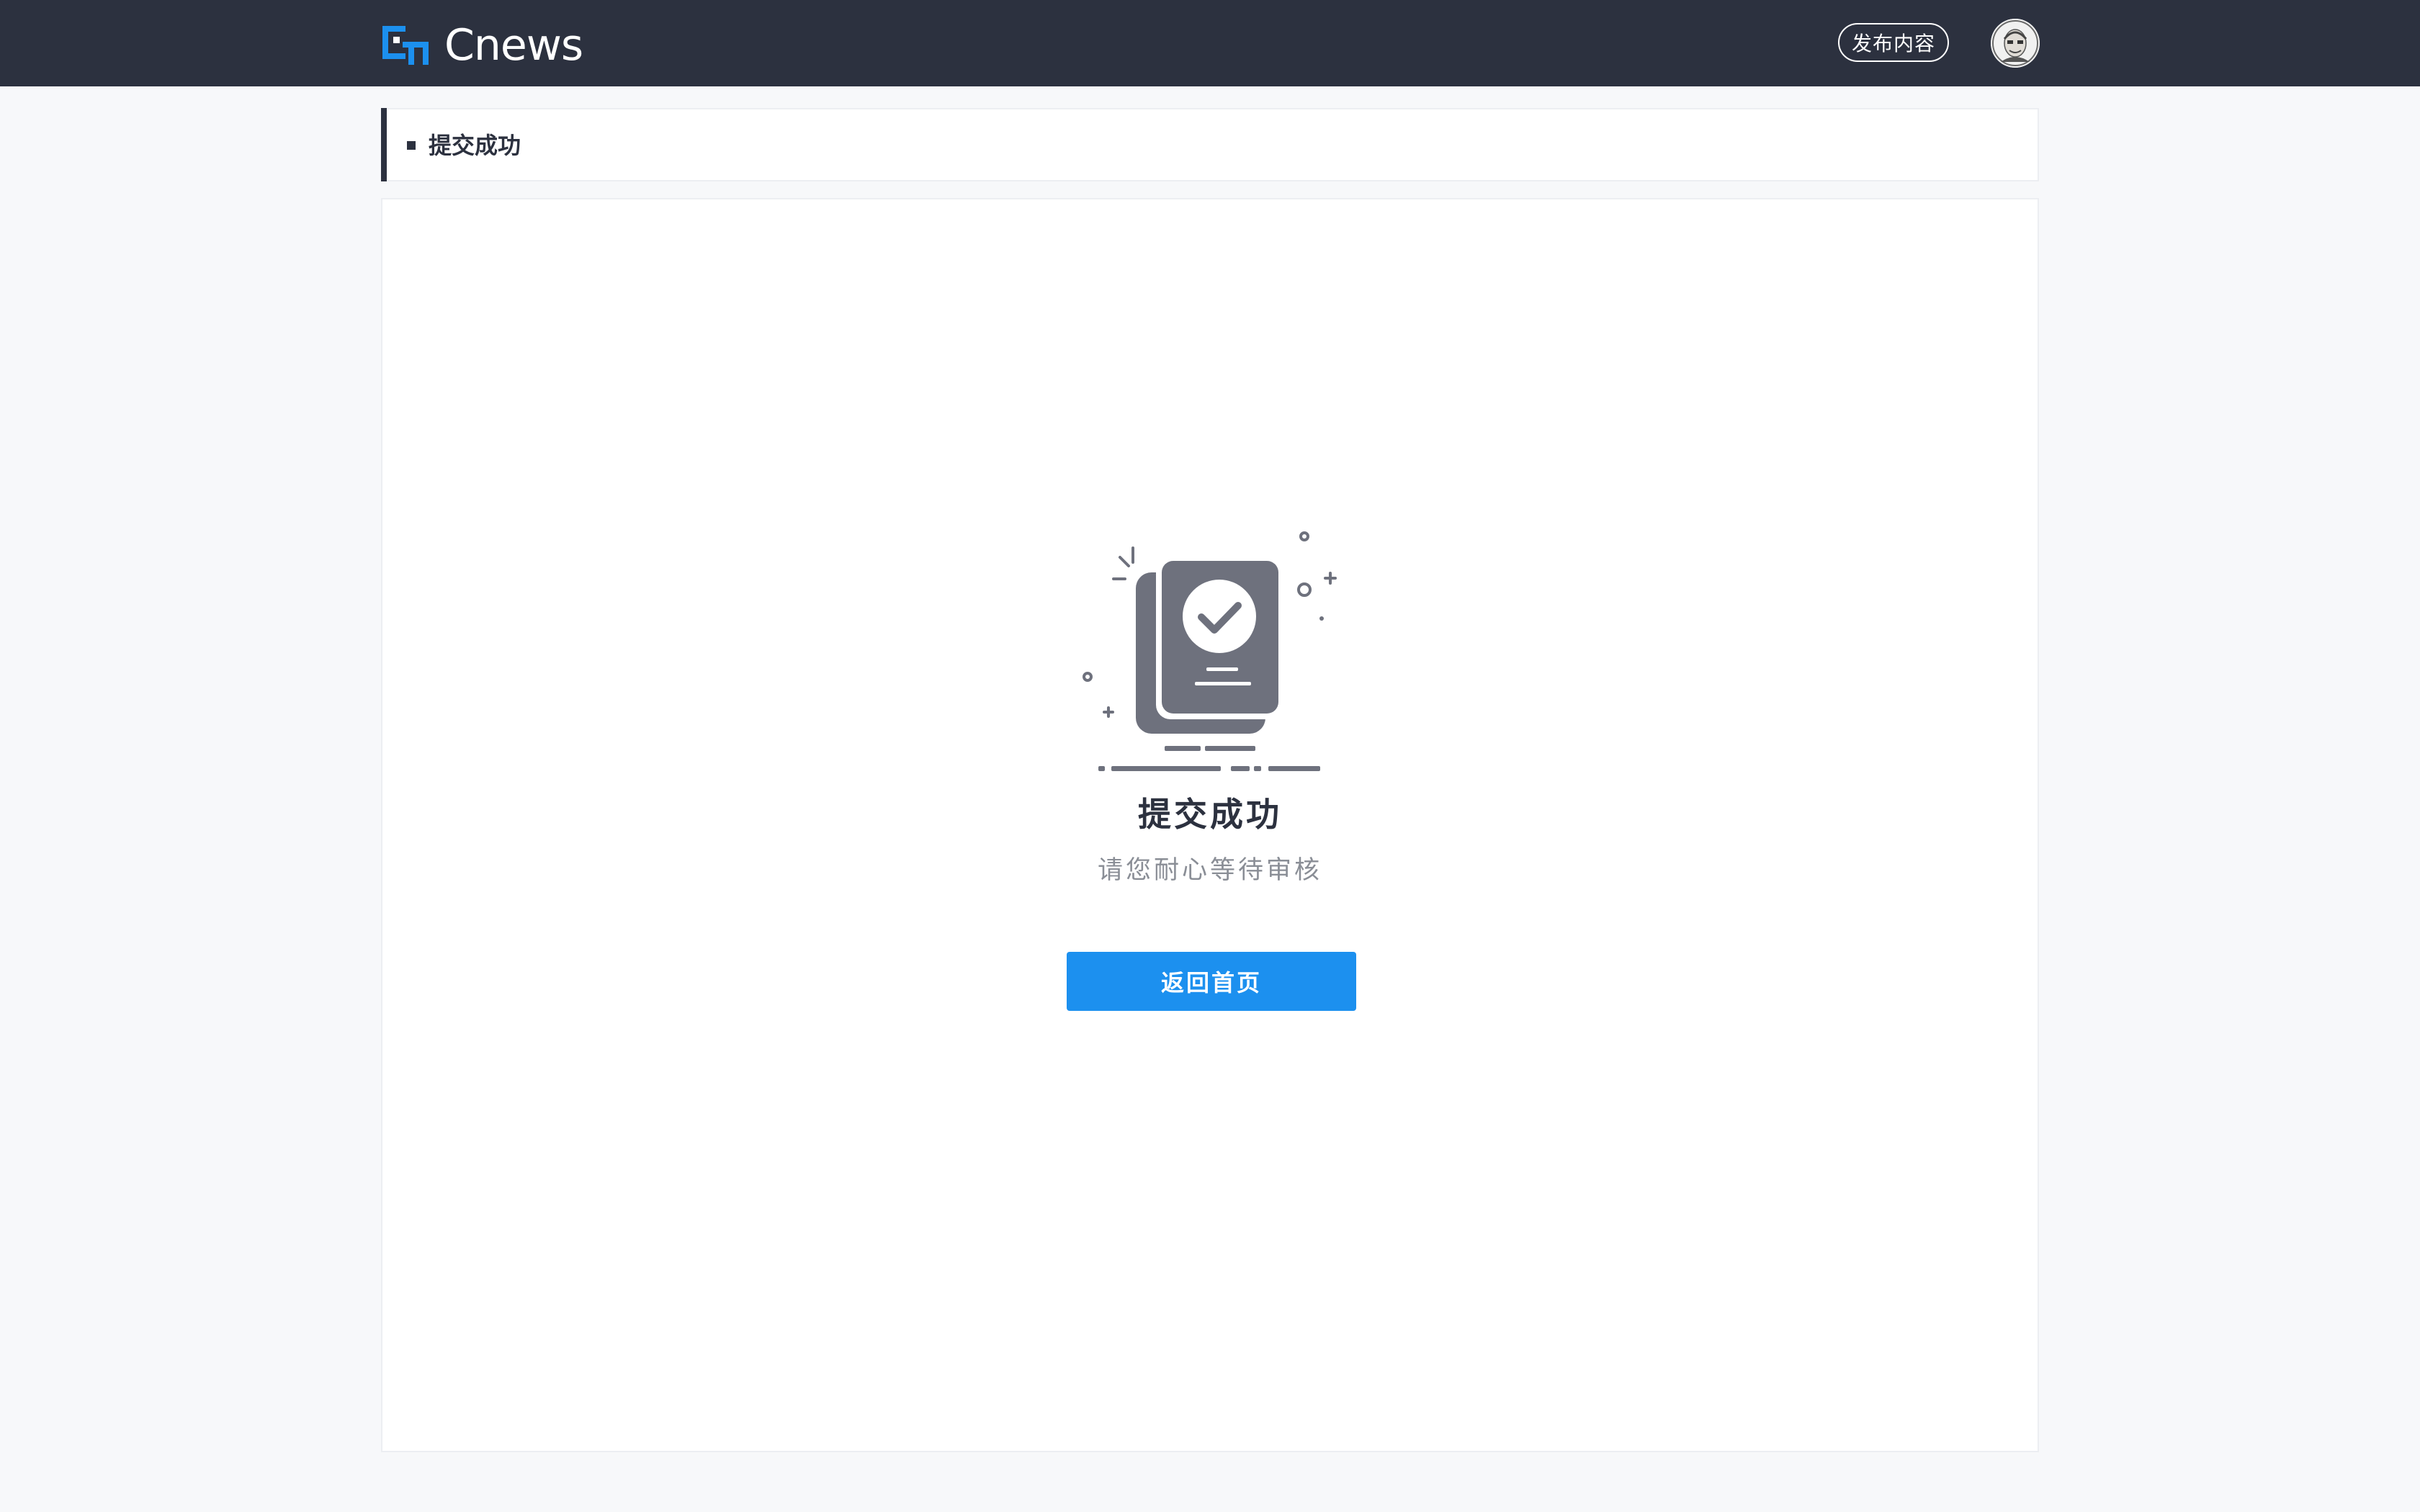 This screenshot has width=2420, height=1512. I want to click on title-accent-bar, so click(384, 144).